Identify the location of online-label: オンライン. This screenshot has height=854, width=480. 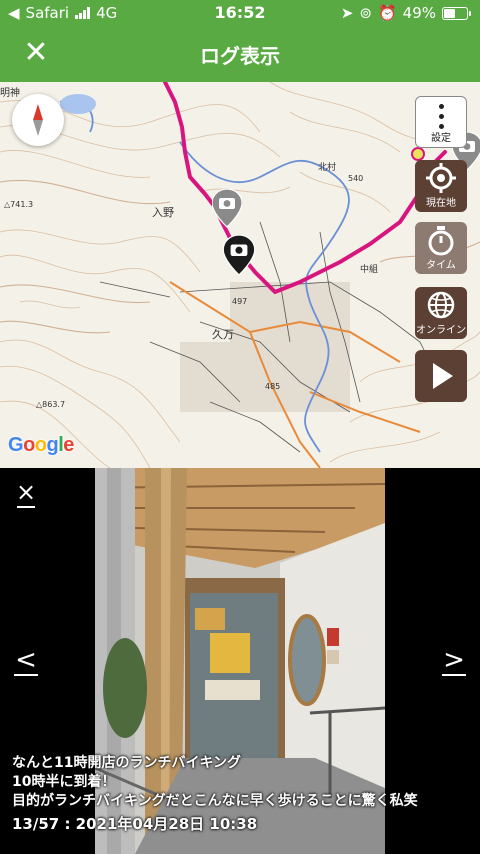
(441, 330).